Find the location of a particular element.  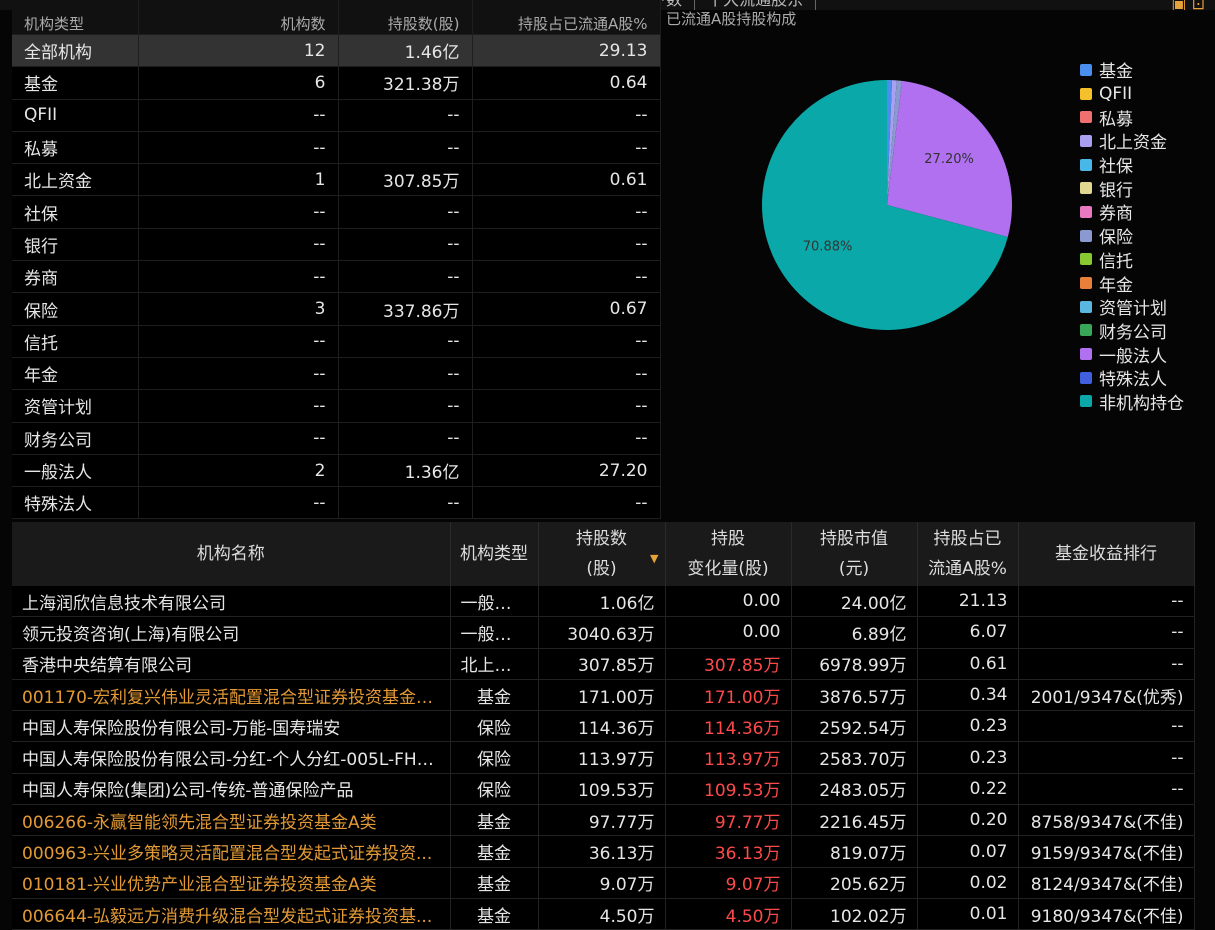

detail-cell-pct: 0.01 is located at coordinates (968, 914).